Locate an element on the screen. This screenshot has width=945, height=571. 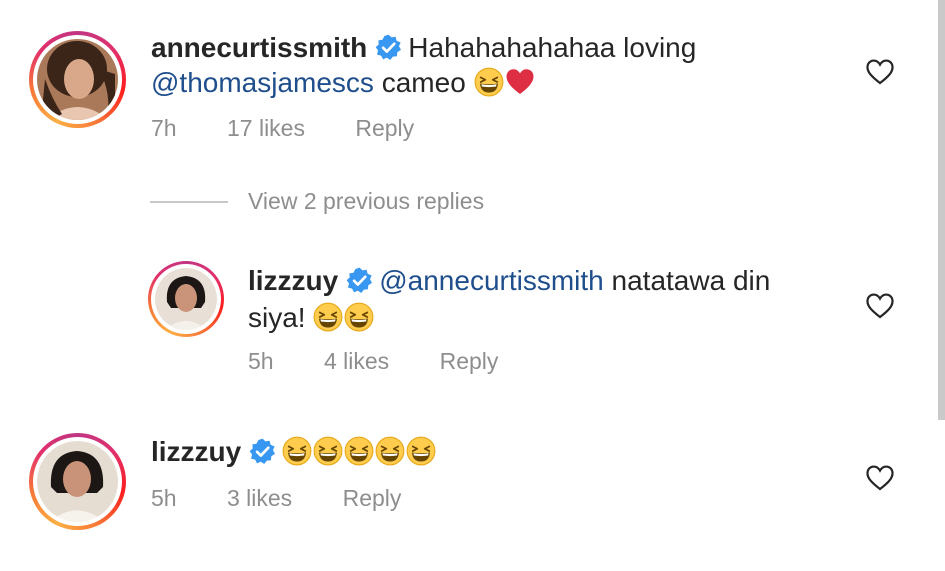
red-heart-emoji-icon is located at coordinates (520, 82).